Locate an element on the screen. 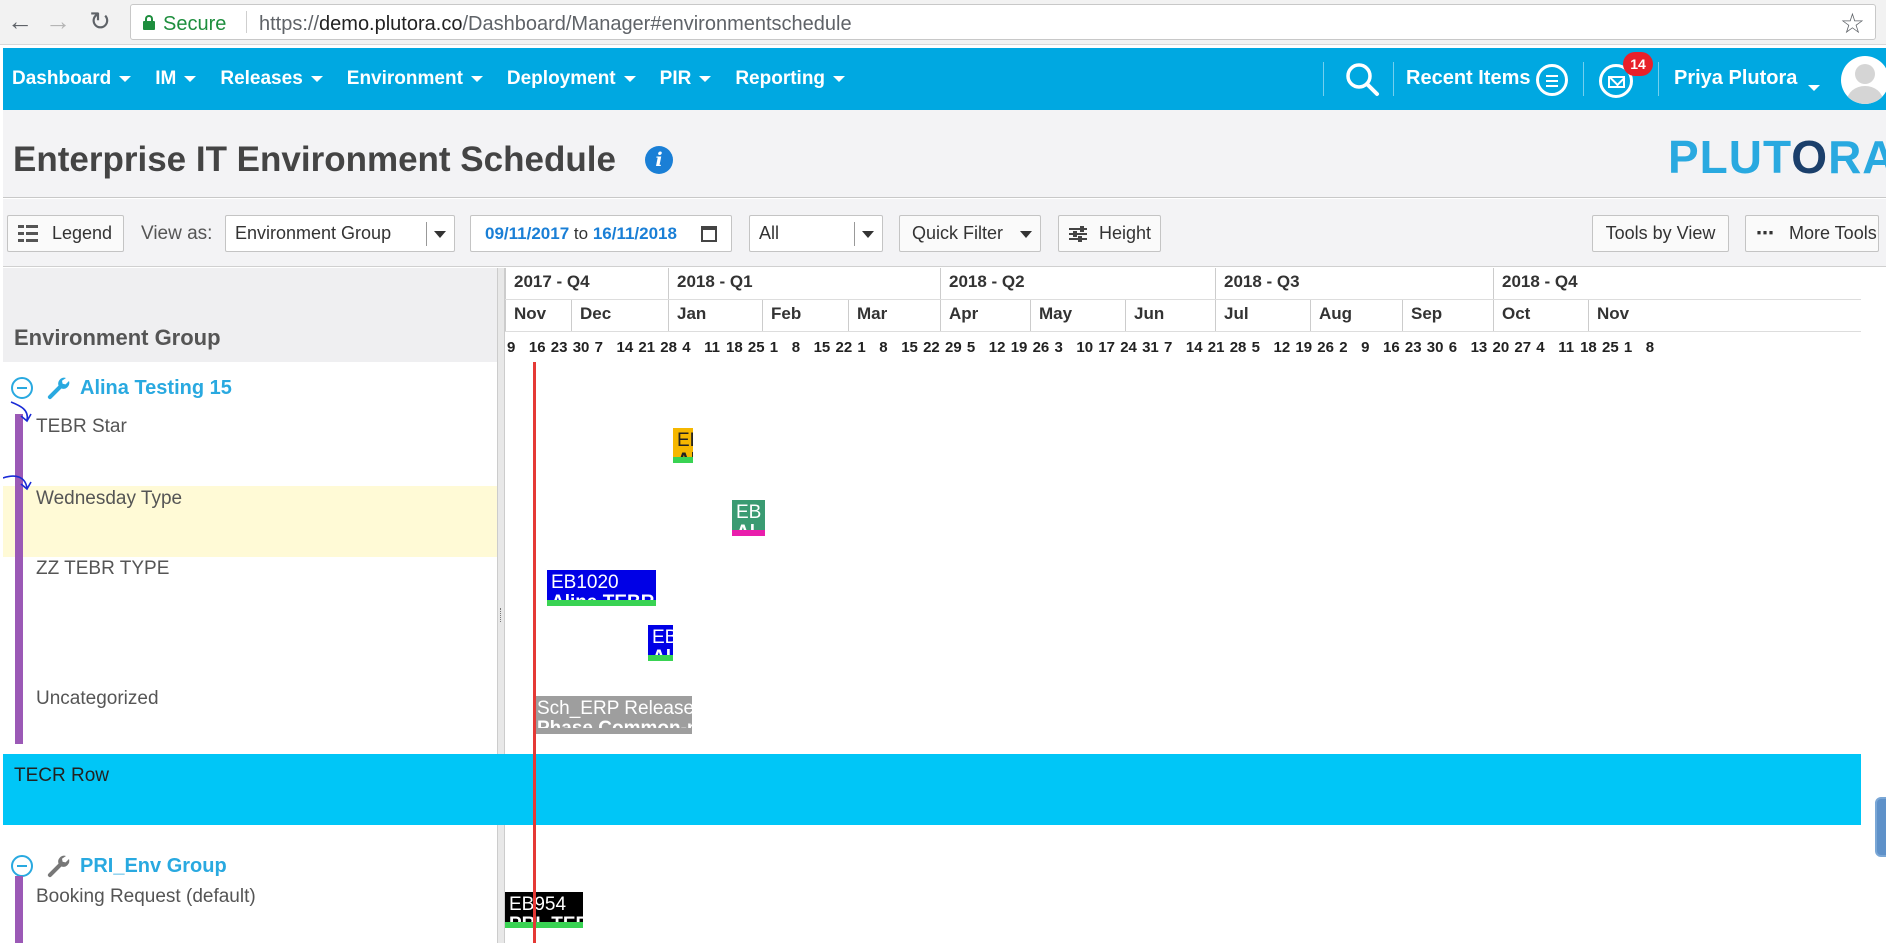 The width and height of the screenshot is (1886, 943). filter-select: All is located at coordinates (816, 233).